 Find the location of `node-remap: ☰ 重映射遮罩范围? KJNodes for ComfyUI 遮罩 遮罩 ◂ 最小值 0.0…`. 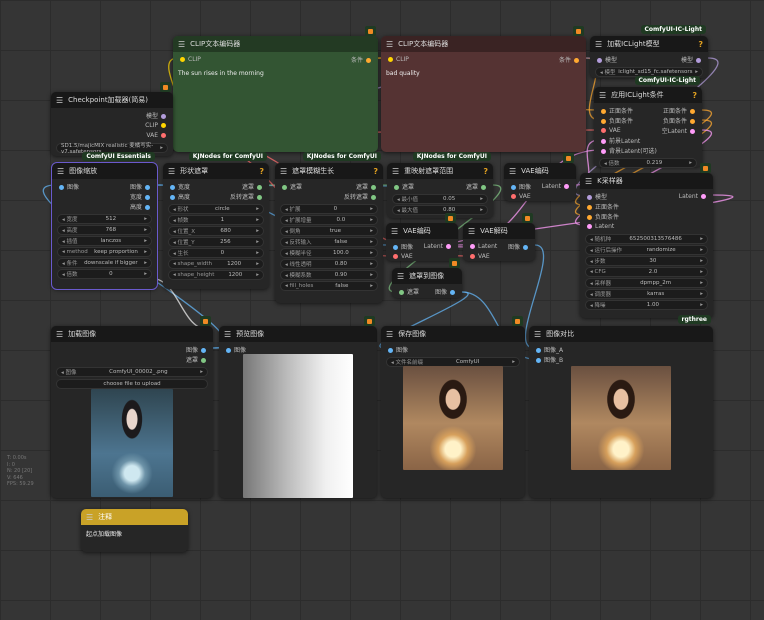

node-remap: ☰ 重映射遮罩范围? KJNodes for ComfyUI 遮罩 遮罩 ◂ 最小值 0.0… is located at coordinates (440, 185).